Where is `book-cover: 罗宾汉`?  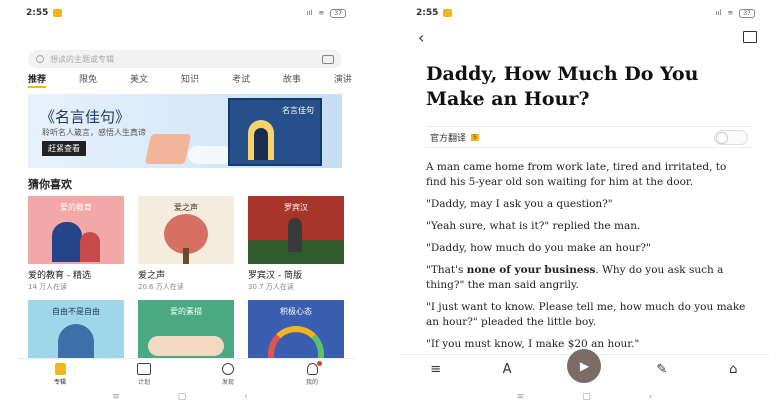
book-cover: 罗宾汉 is located at coordinates (296, 230).